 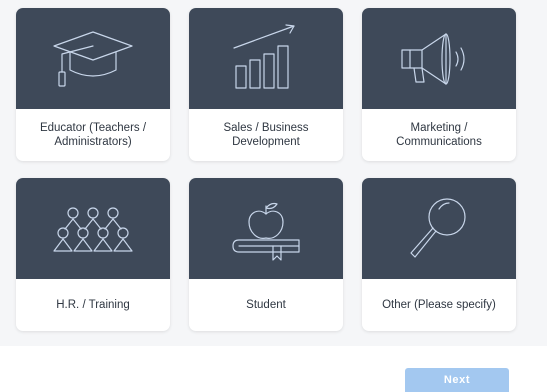 I want to click on people-group-icon, so click(x=93, y=229).